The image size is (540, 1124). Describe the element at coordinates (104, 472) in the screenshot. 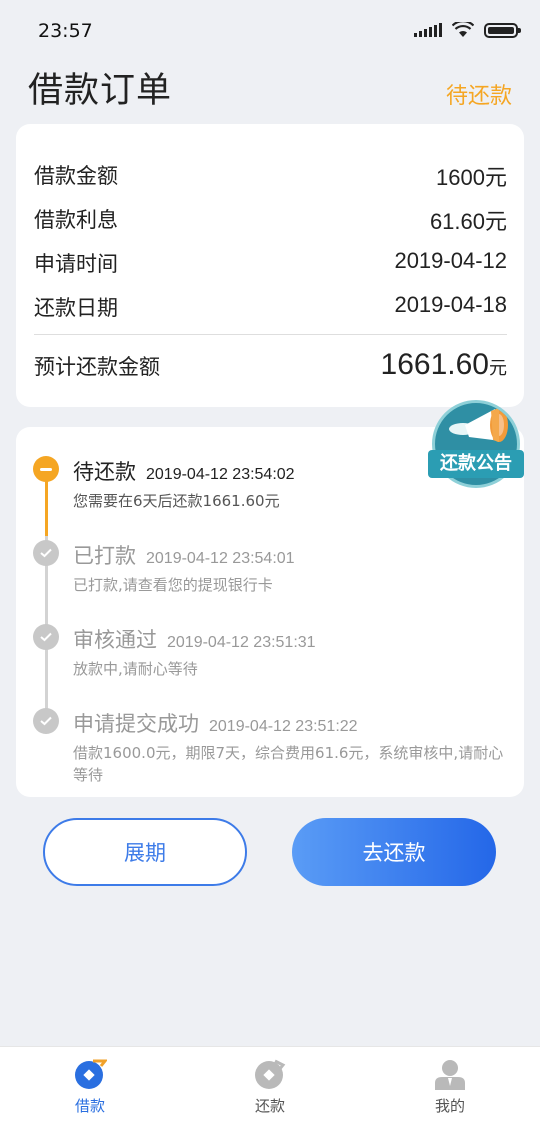

I see `timeline-title: 待还款` at that location.